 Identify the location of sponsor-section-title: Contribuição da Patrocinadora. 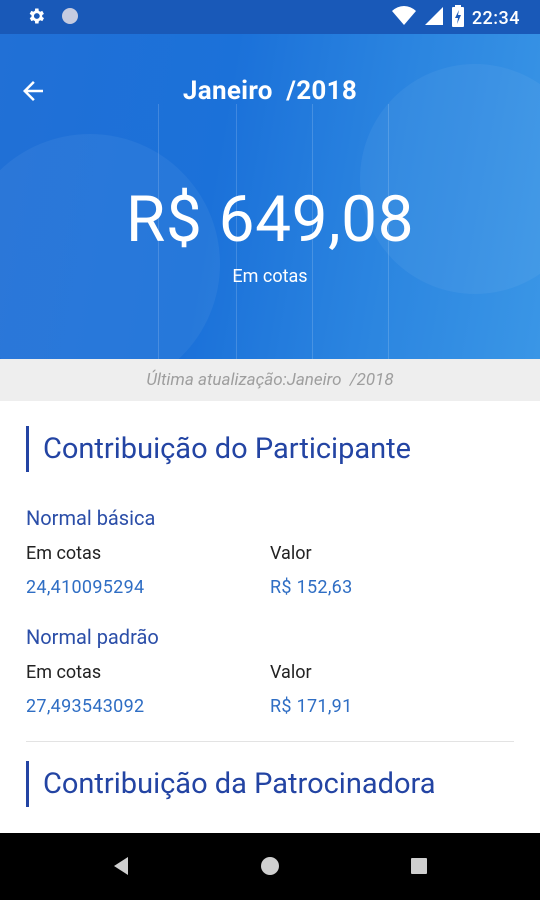
(274, 784).